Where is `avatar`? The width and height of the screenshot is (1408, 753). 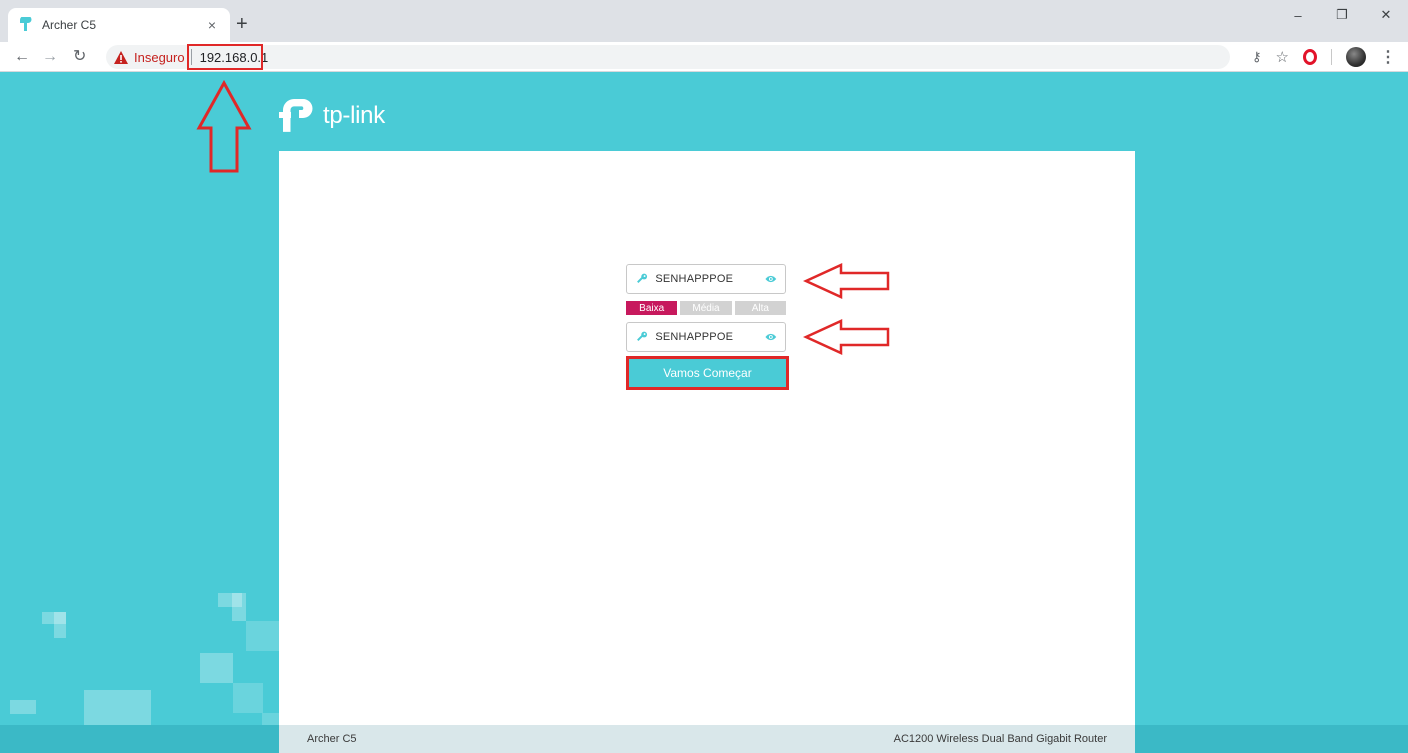
avatar is located at coordinates (1356, 57).